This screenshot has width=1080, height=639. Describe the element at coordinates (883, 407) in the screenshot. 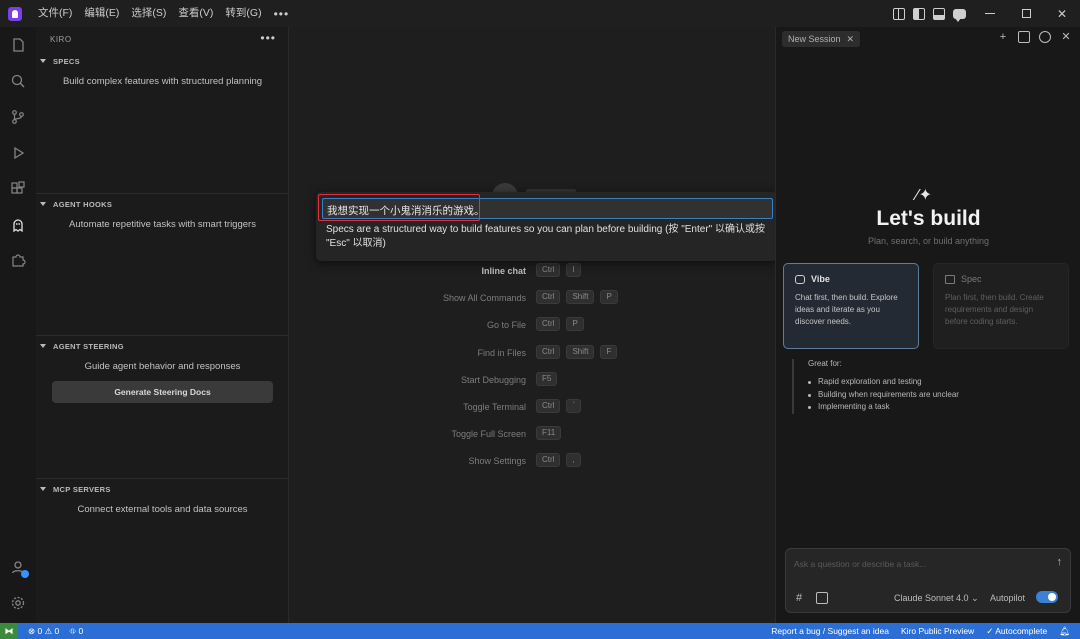

I see `list-item: Implementing a task` at that location.